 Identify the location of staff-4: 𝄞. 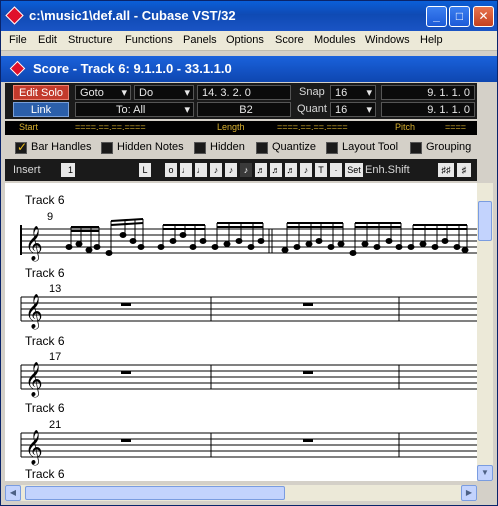
(248, 448).